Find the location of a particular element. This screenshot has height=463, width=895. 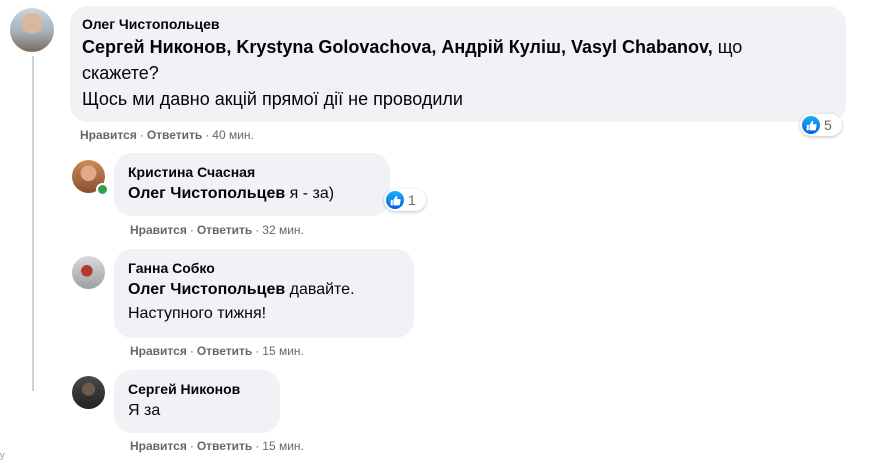

avatar-sergey is located at coordinates (88, 392).